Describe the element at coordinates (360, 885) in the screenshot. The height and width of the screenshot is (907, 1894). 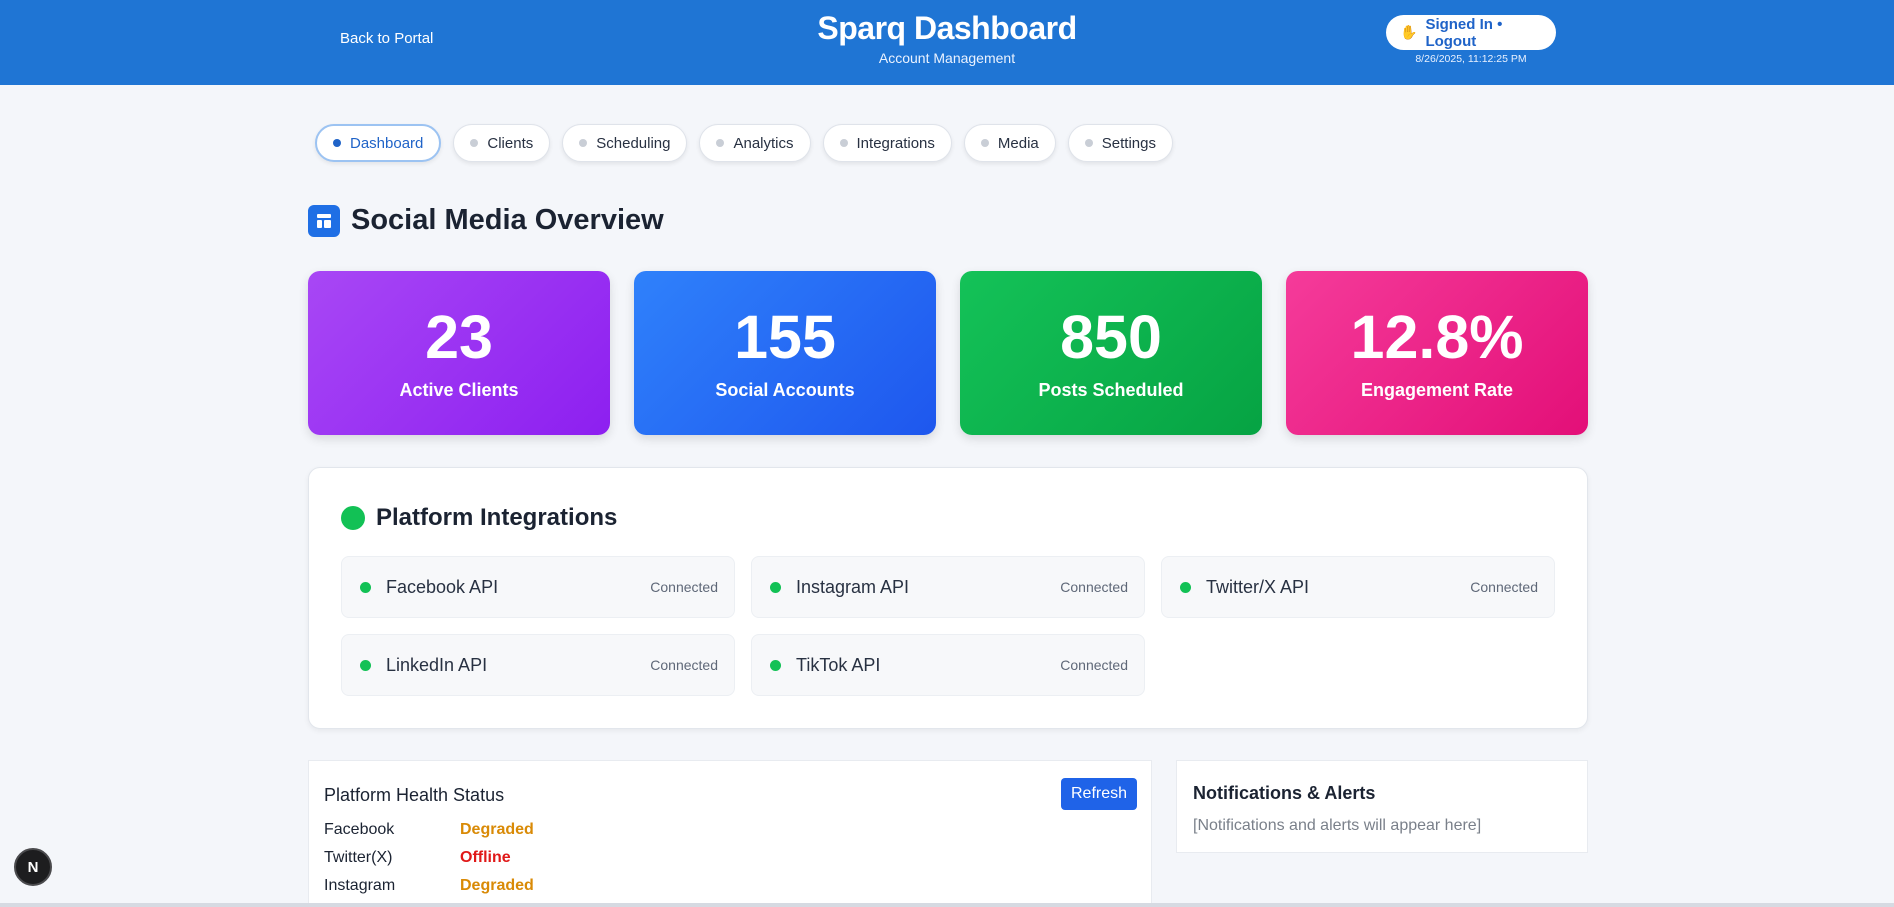
I see `health-platform: Instagram` at that location.